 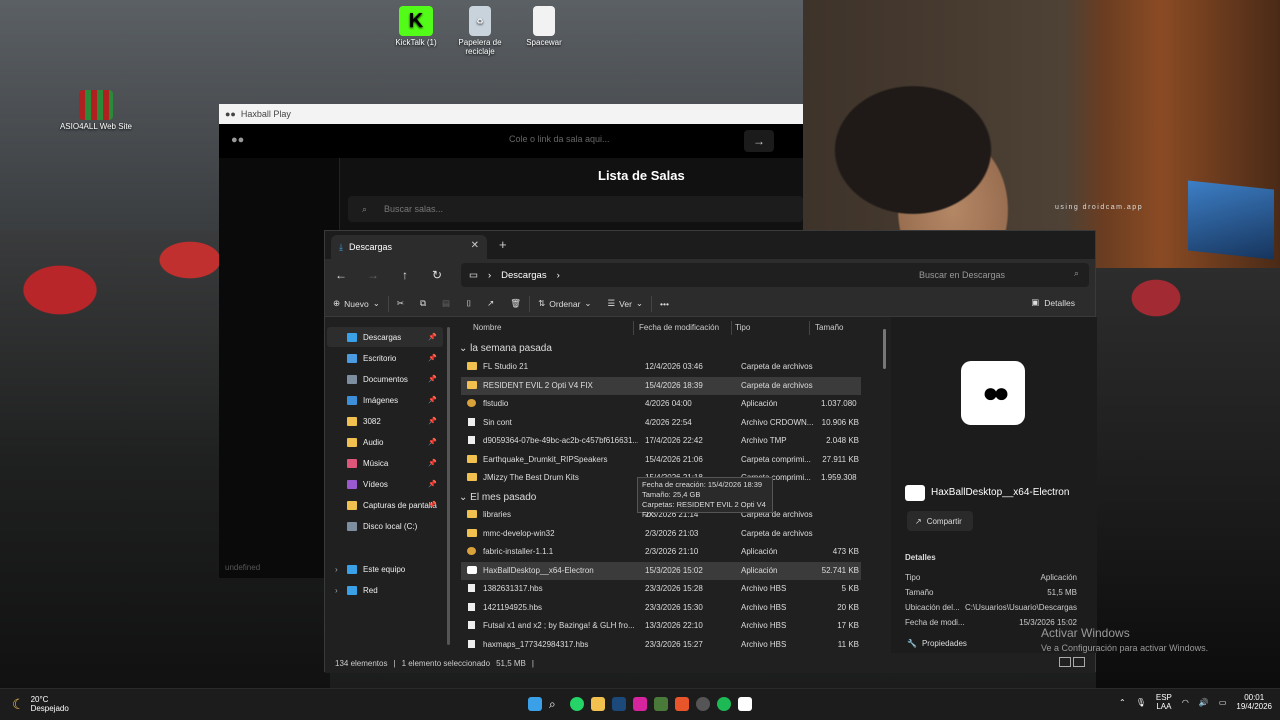 I want to click on weather-widget: ☾ 20°C Despejado, so click(x=40, y=704).